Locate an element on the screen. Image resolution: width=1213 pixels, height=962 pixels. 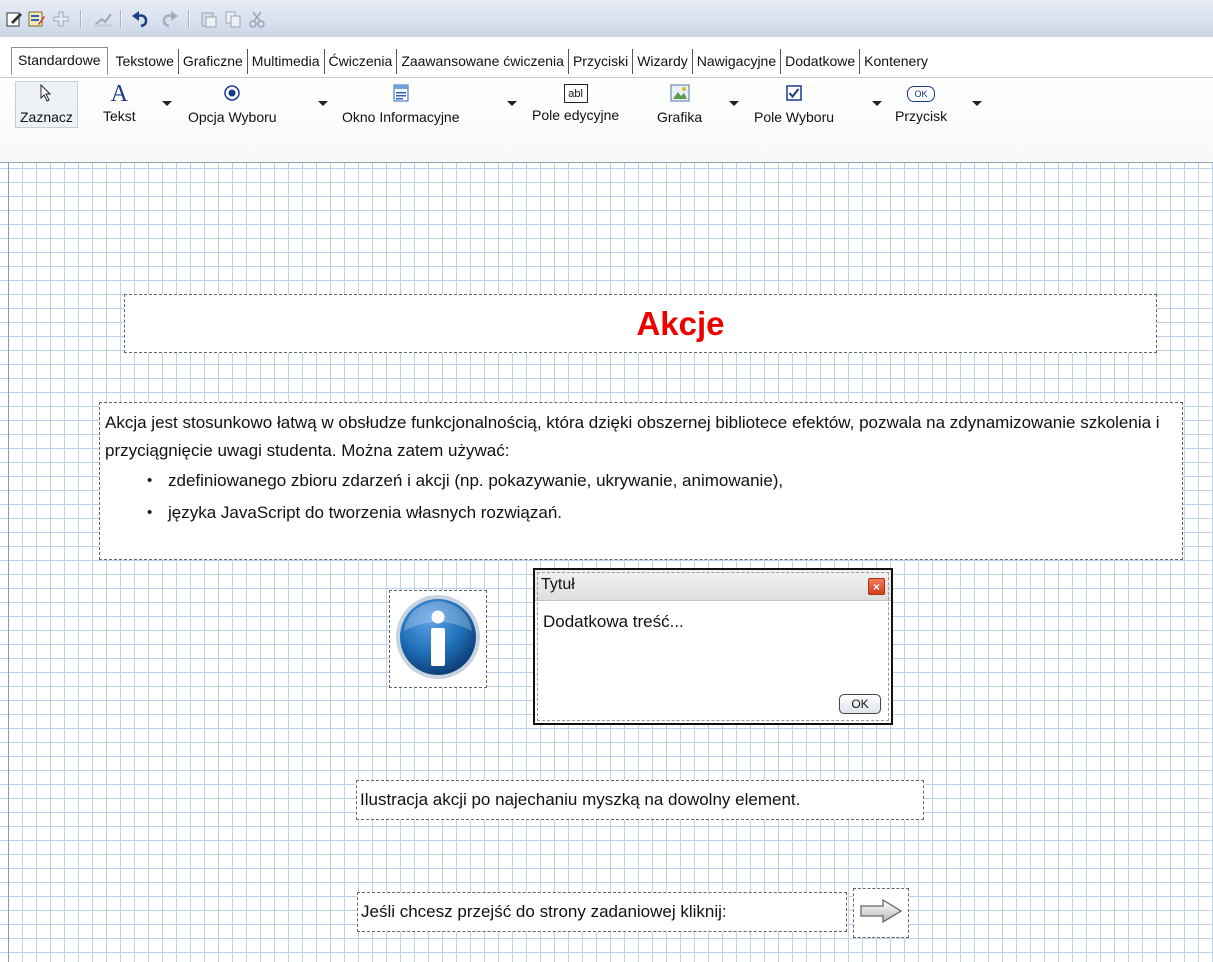
ok-button: OK is located at coordinates (860, 704).